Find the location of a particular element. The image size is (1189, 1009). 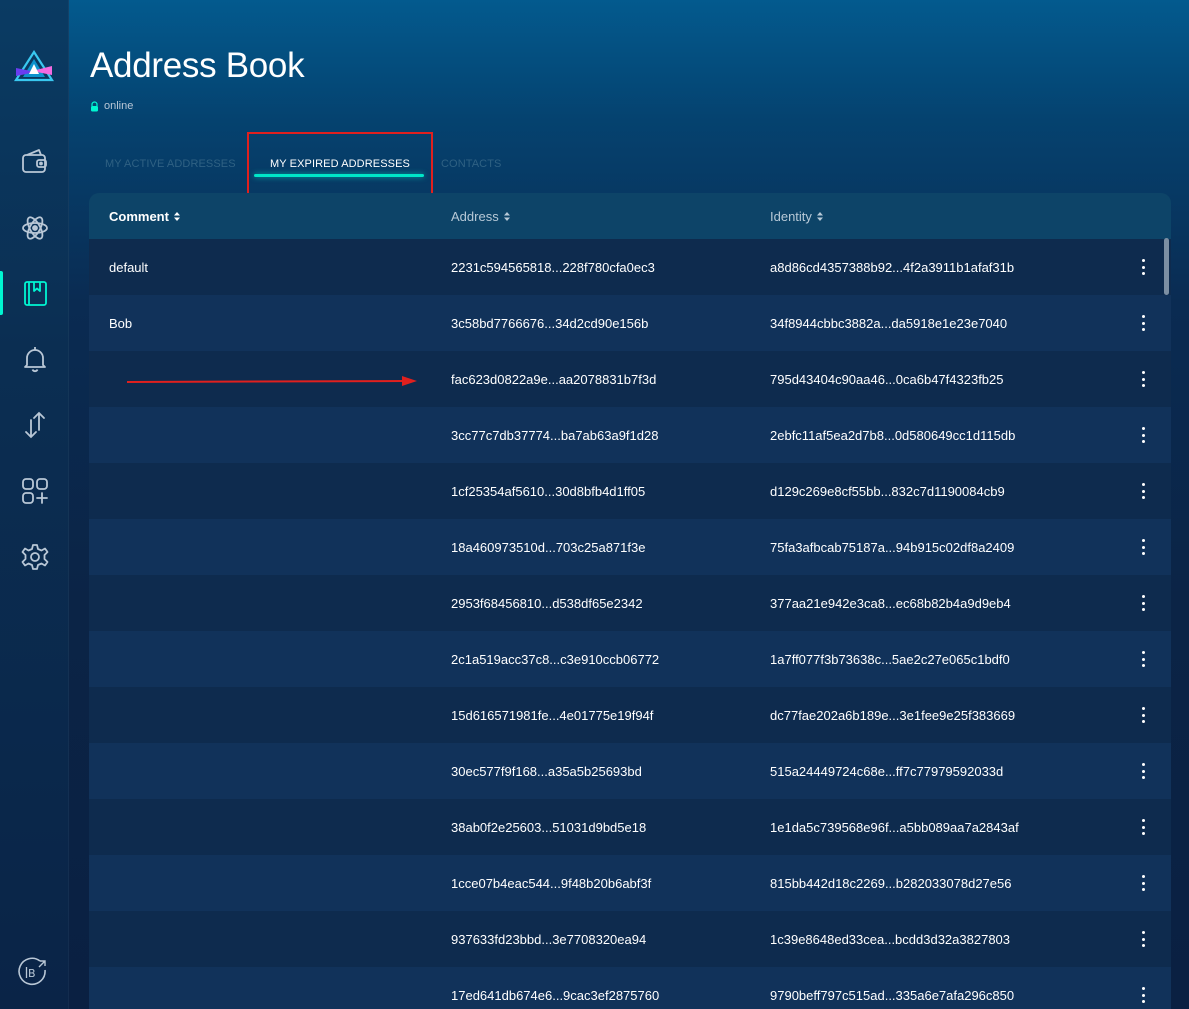

cell-address: fac623d0822a9e...aa2078831b7f3d is located at coordinates (554, 379).